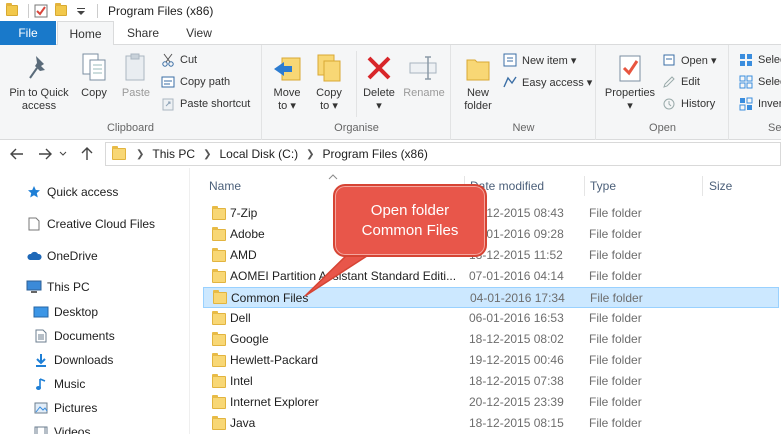 The image size is (781, 434). Describe the element at coordinates (225, 186) in the screenshot. I see `column-header-name: Name` at that location.